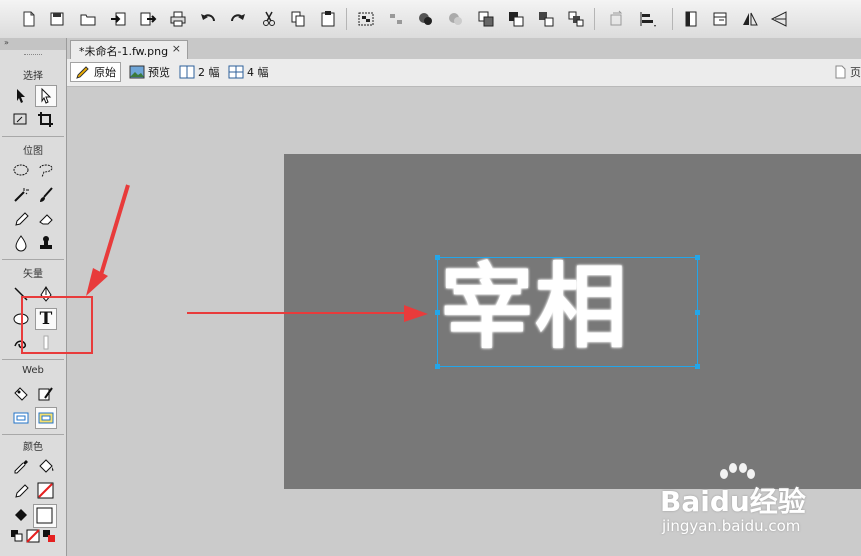 Image resolution: width=861 pixels, height=556 pixels. What do you see at coordinates (57, 325) in the screenshot?
I see `annotation-box` at bounding box center [57, 325].